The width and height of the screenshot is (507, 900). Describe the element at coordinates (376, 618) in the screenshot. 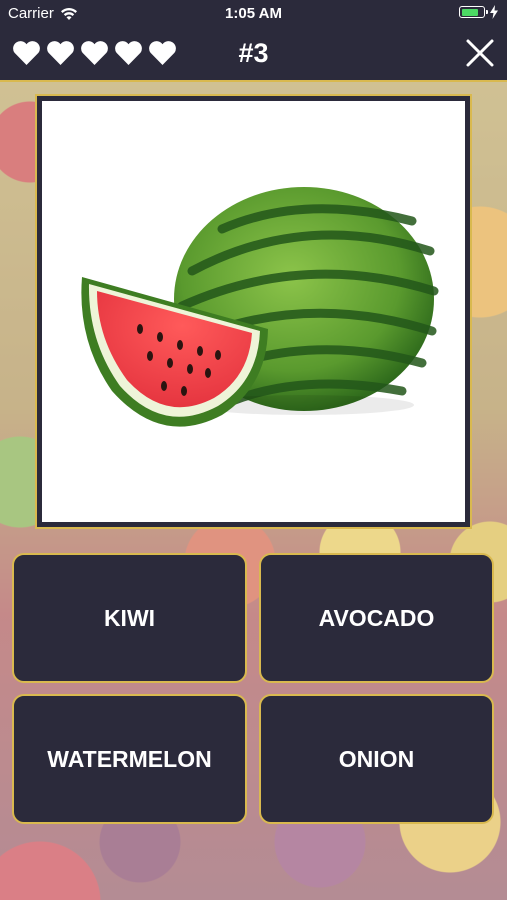

I see `answer-button-2: AVOCADO` at that location.